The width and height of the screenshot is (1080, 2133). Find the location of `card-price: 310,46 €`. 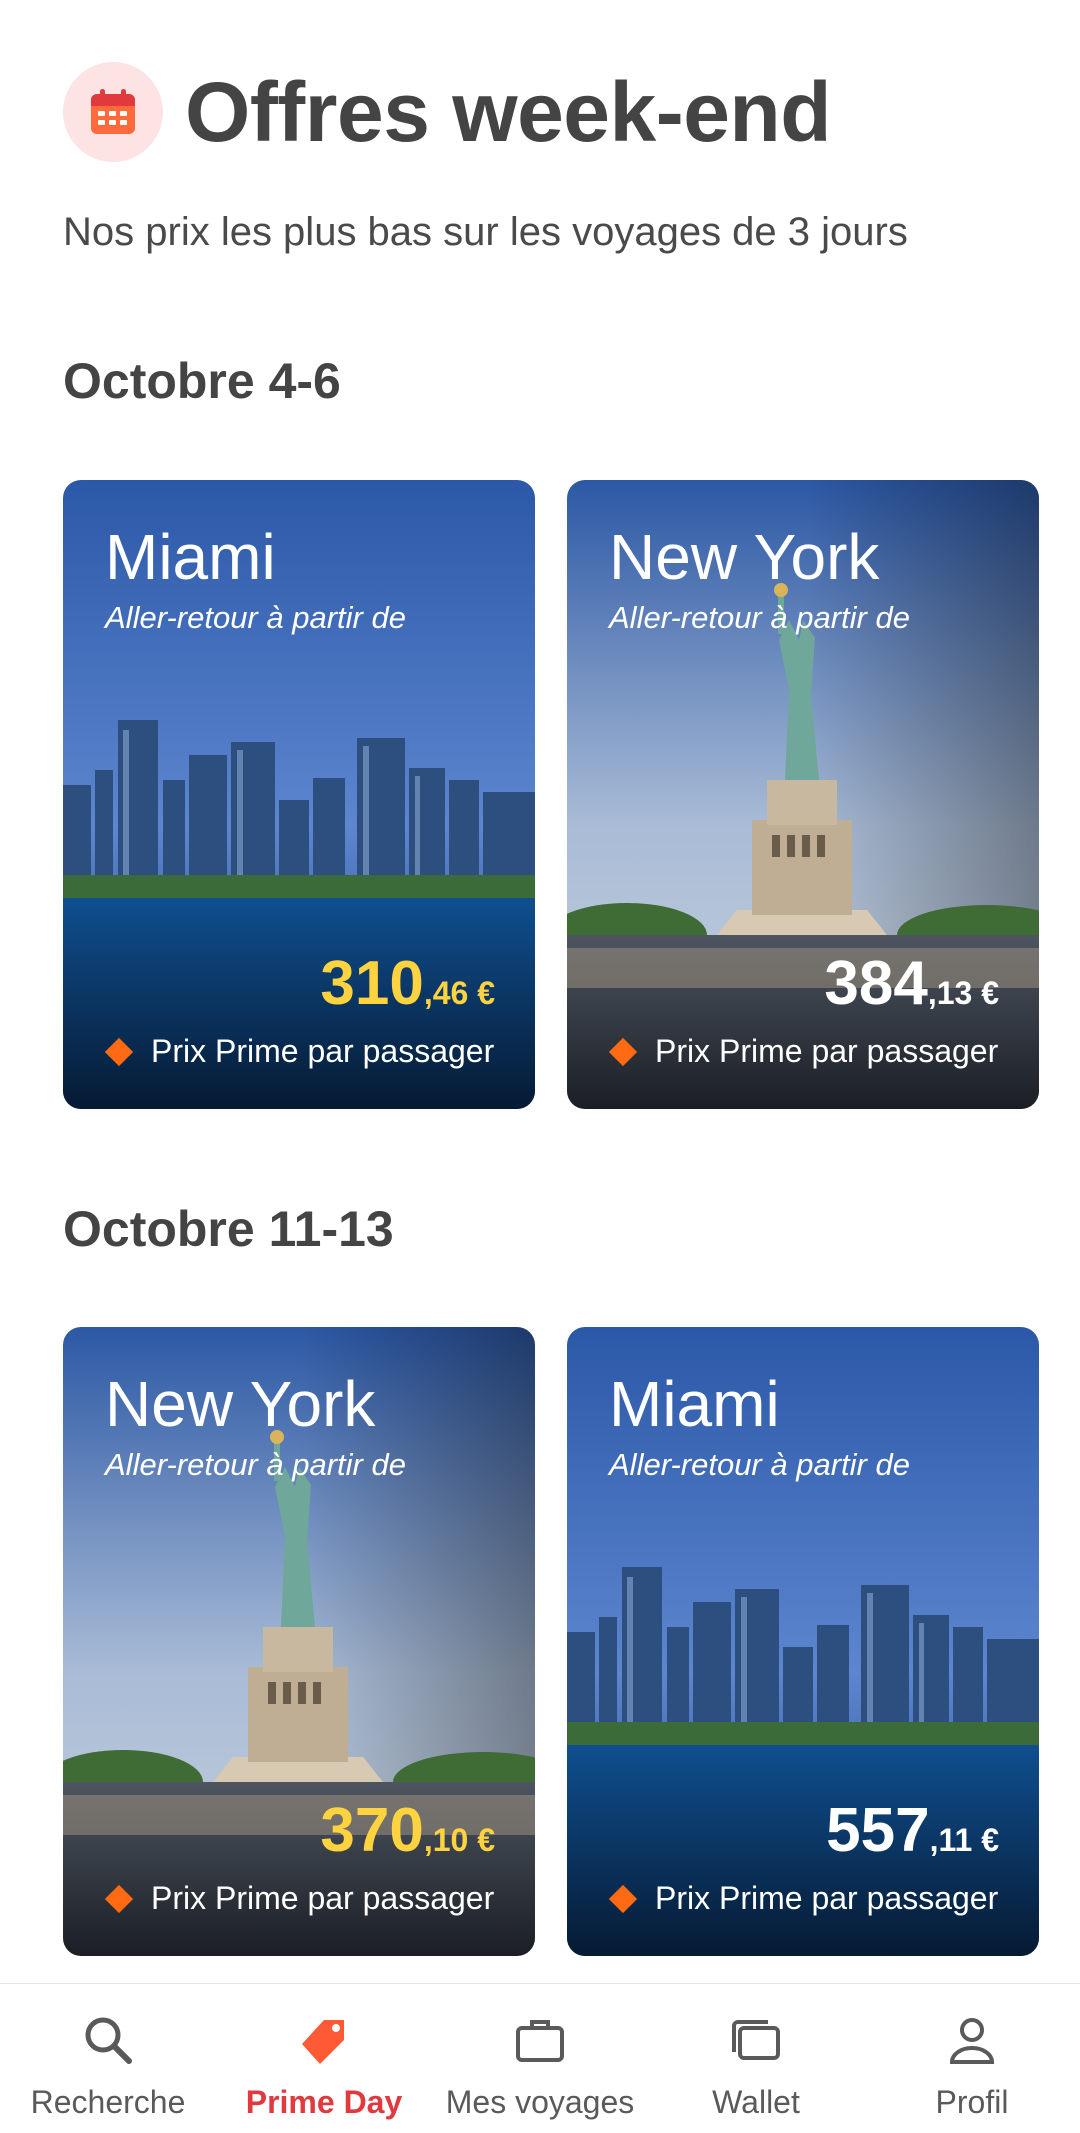

card-price: 310,46 € is located at coordinates (407, 983).